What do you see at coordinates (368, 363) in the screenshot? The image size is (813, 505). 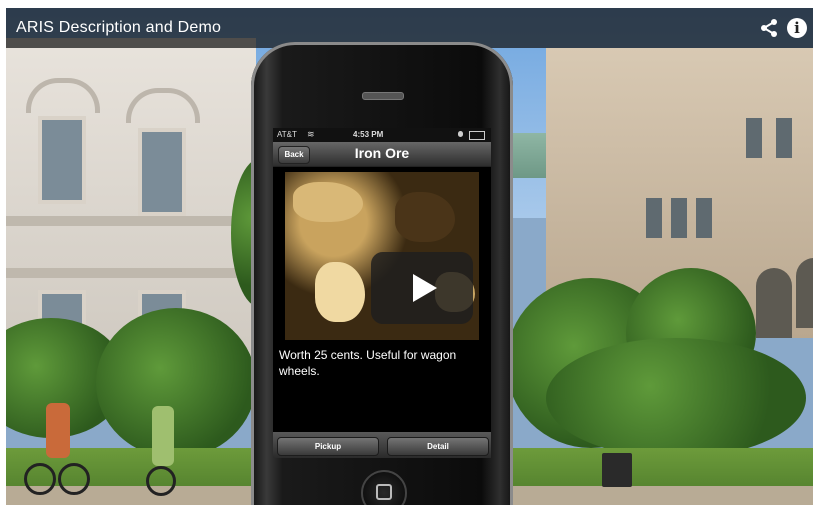 I see `item-description: Worth 25 cents. Useful for wagon wheels.` at bounding box center [368, 363].